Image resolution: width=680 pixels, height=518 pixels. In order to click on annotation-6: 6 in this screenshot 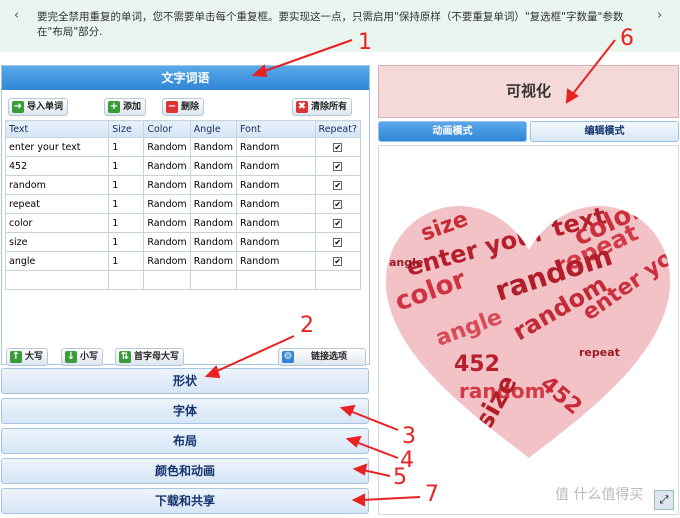, I will do `click(627, 38)`.